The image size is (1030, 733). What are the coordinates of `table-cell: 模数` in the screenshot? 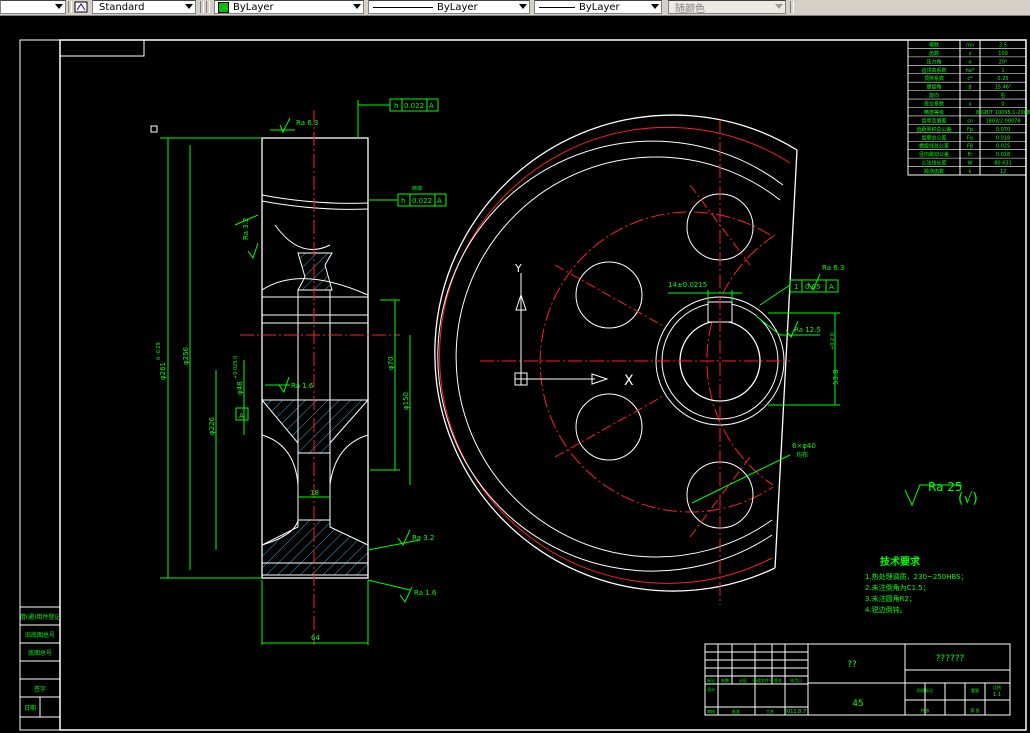 It's located at (934, 44).